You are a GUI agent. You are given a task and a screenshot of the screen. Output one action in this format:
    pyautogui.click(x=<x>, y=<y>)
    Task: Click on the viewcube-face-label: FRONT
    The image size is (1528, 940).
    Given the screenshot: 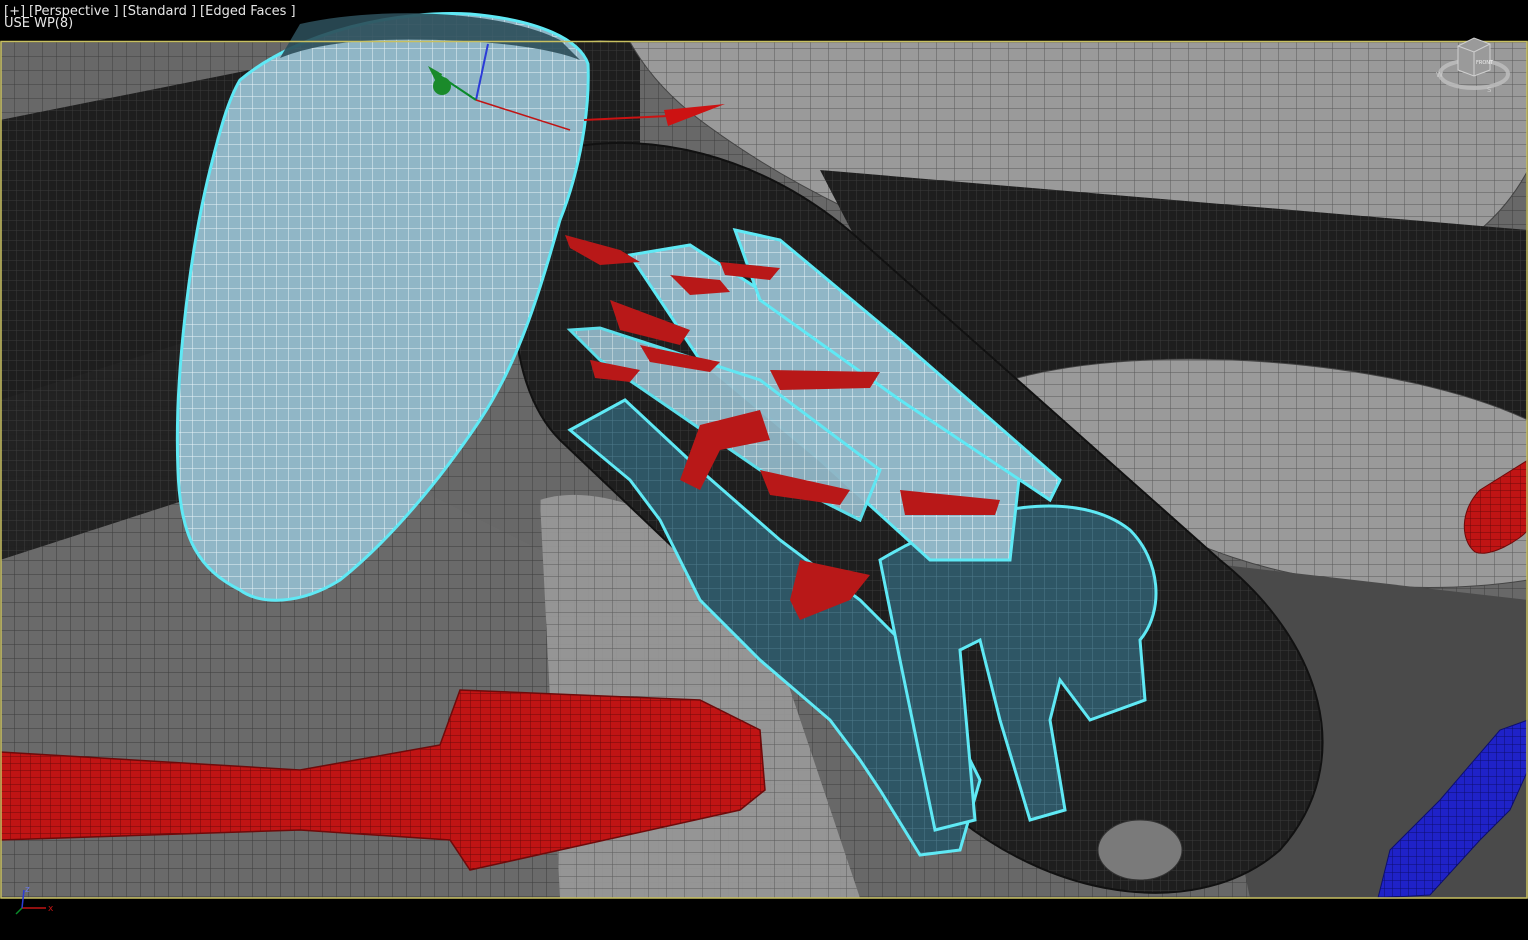 What is the action you would take?
    pyautogui.click(x=1485, y=63)
    